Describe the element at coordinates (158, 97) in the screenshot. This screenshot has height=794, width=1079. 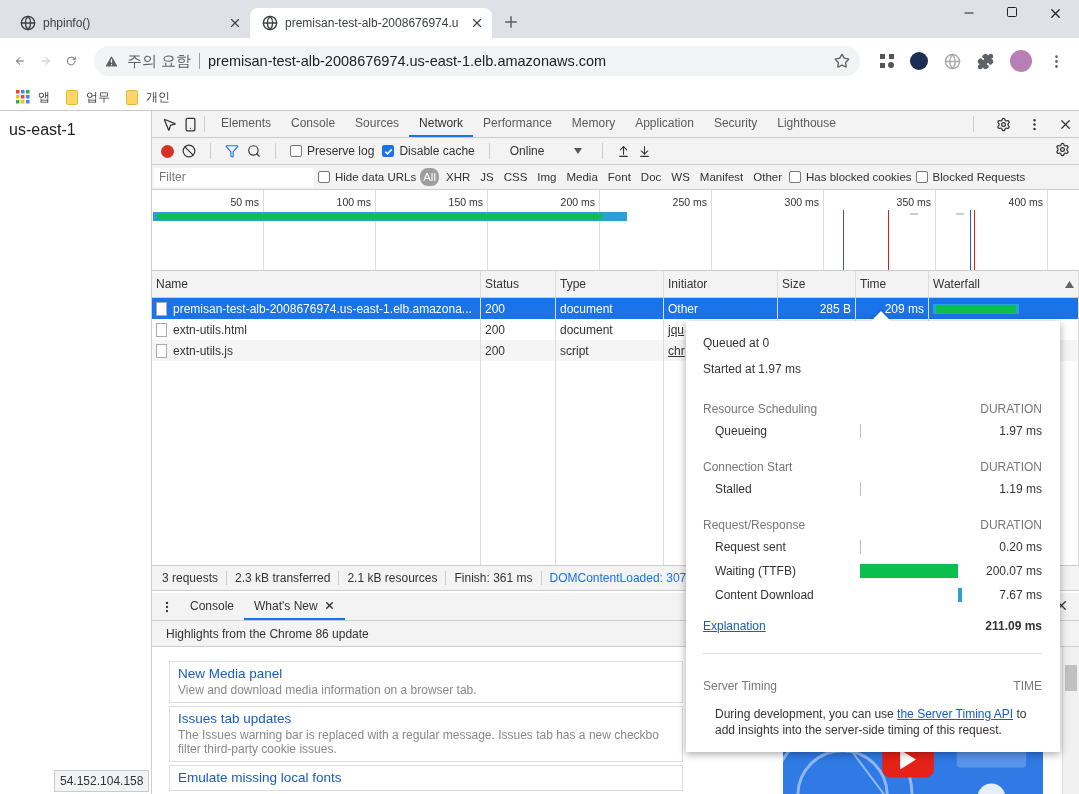
I see `bookmark-label: 개인` at that location.